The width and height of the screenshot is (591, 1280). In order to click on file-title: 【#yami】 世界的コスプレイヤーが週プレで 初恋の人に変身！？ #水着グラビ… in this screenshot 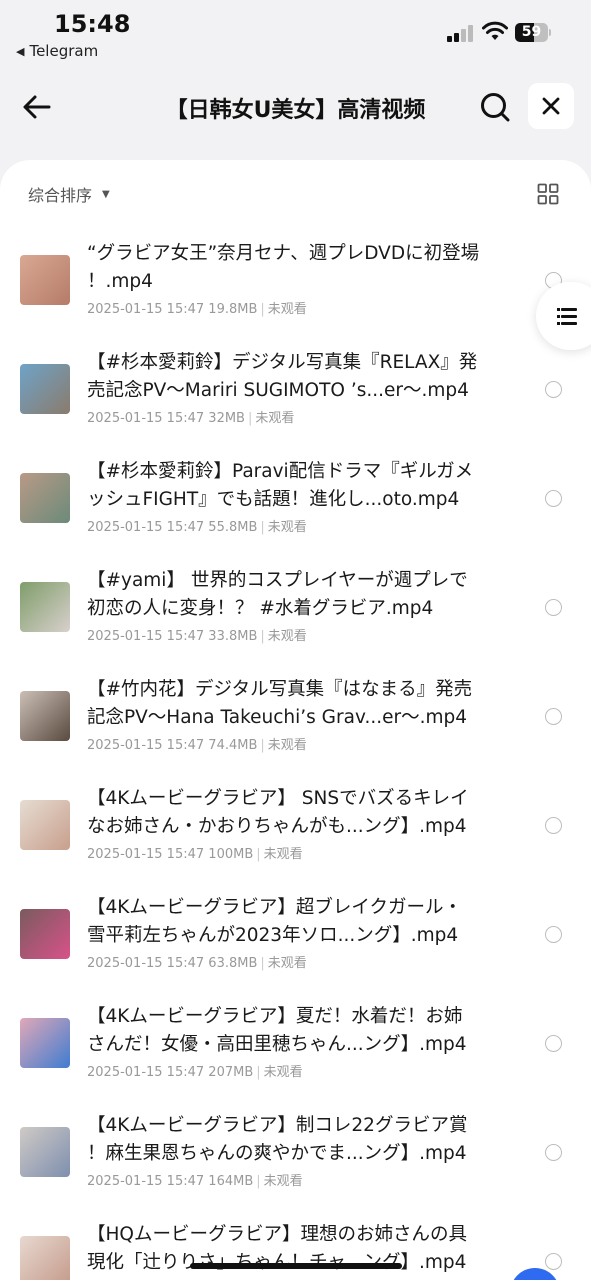, I will do `click(277, 594)`.